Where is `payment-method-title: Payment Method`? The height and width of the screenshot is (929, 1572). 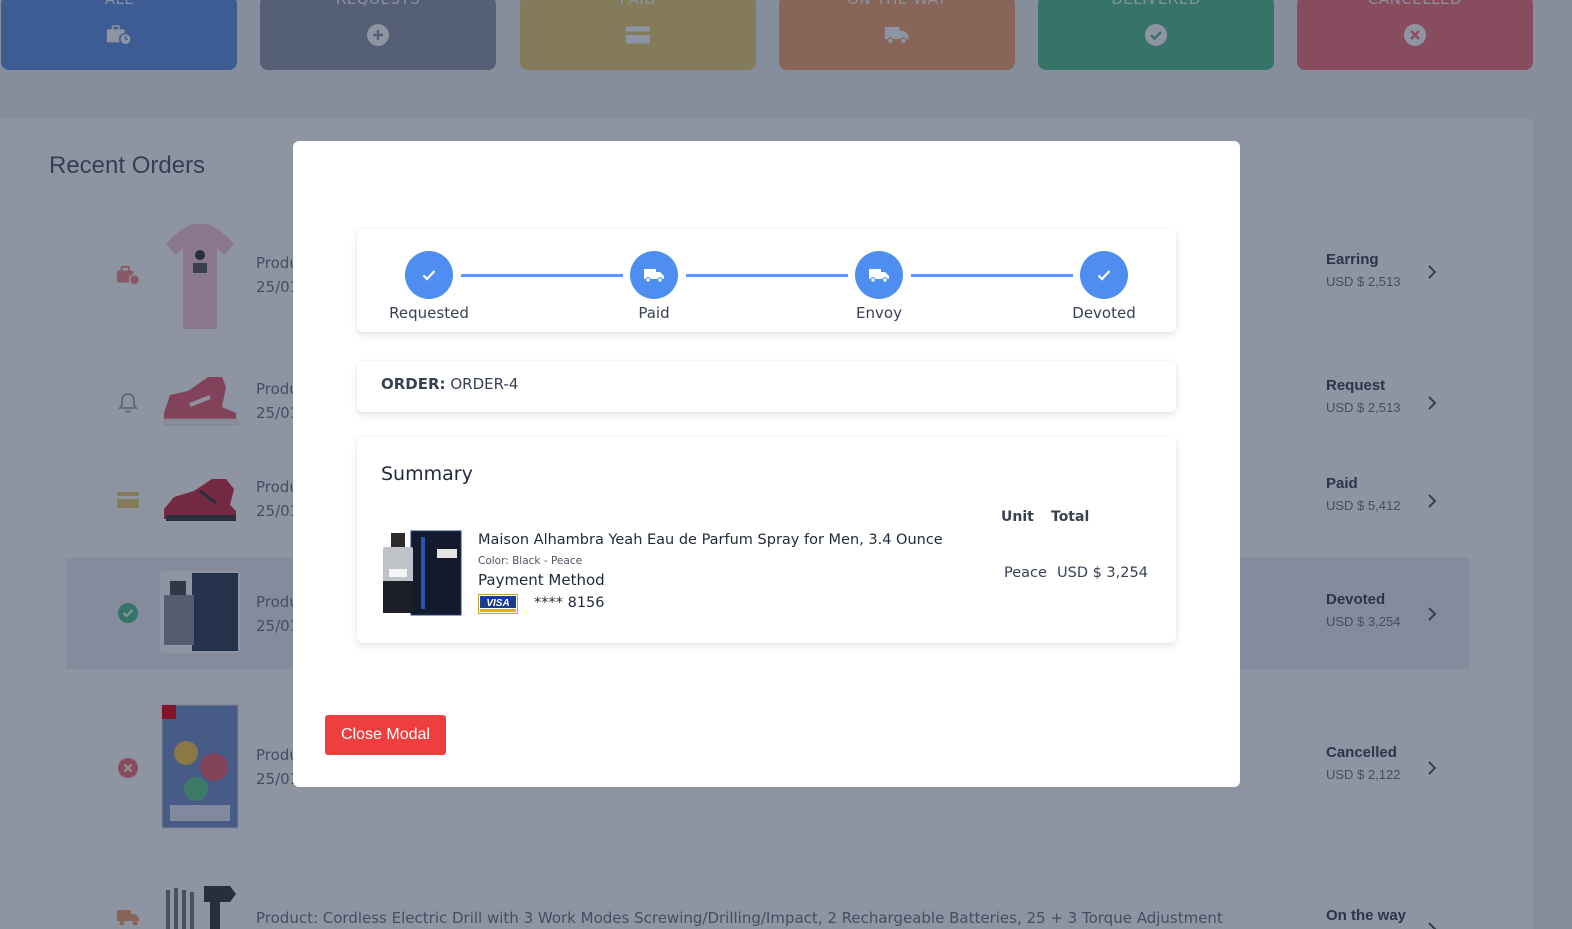
payment-method-title: Payment Method is located at coordinates (541, 580).